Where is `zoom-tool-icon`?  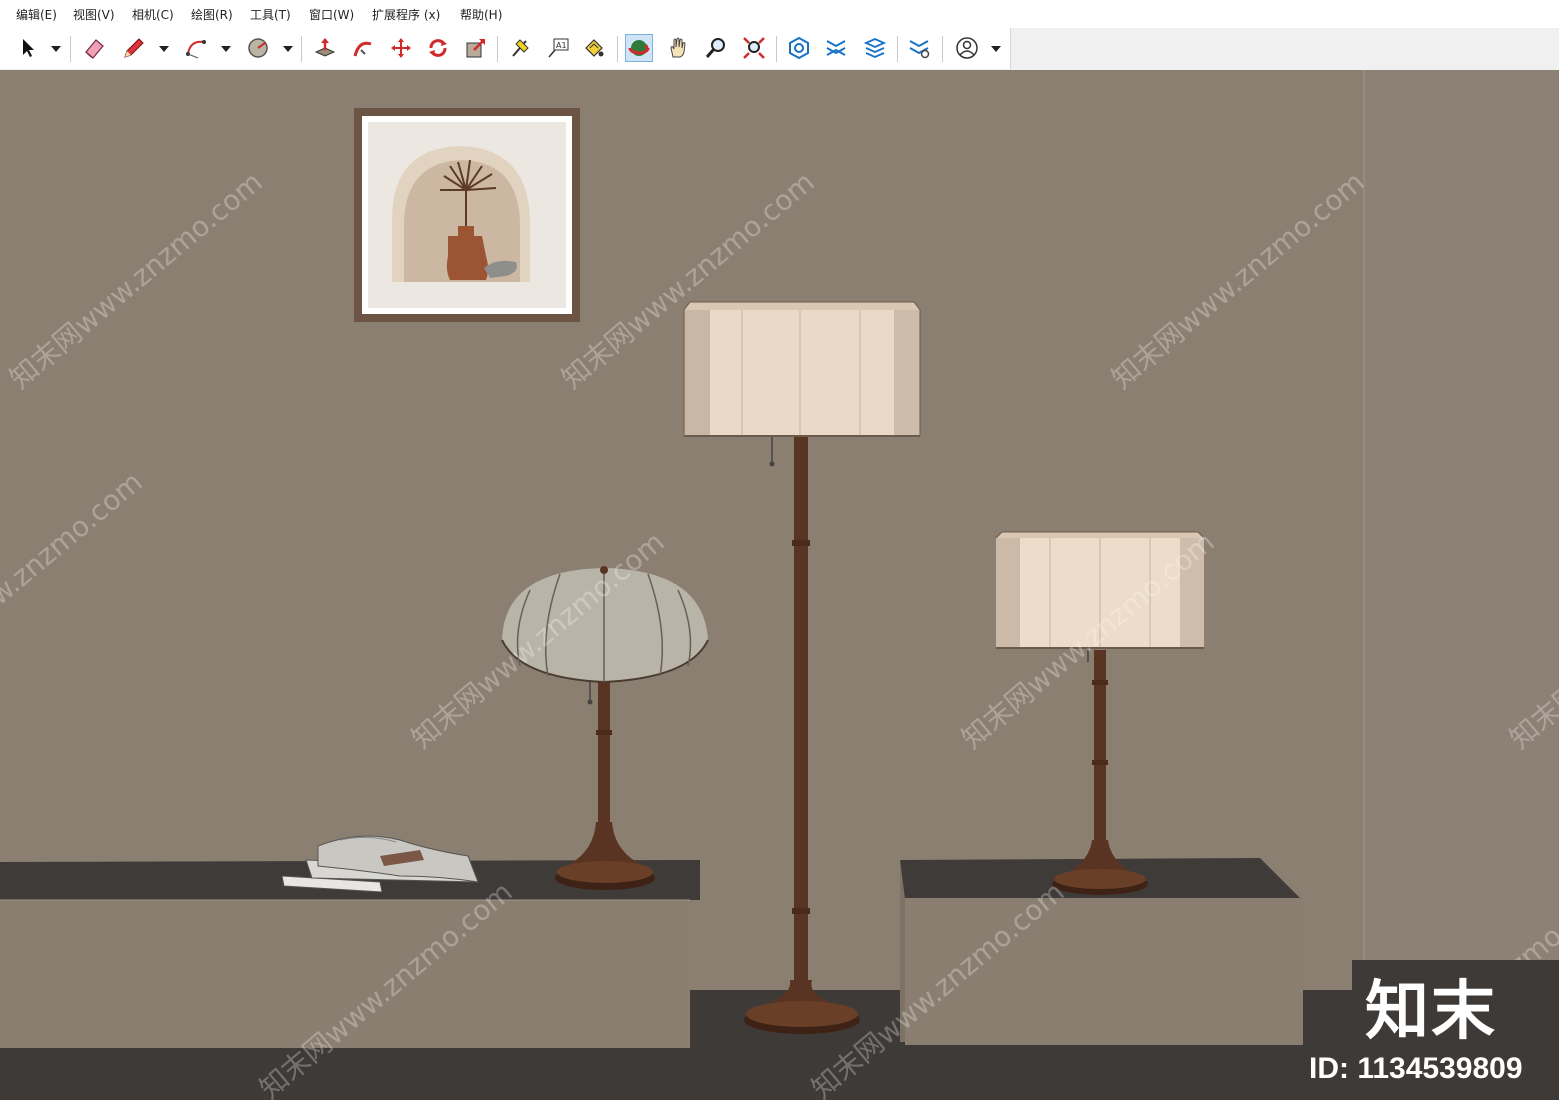
zoom-tool-icon is located at coordinates (716, 48).